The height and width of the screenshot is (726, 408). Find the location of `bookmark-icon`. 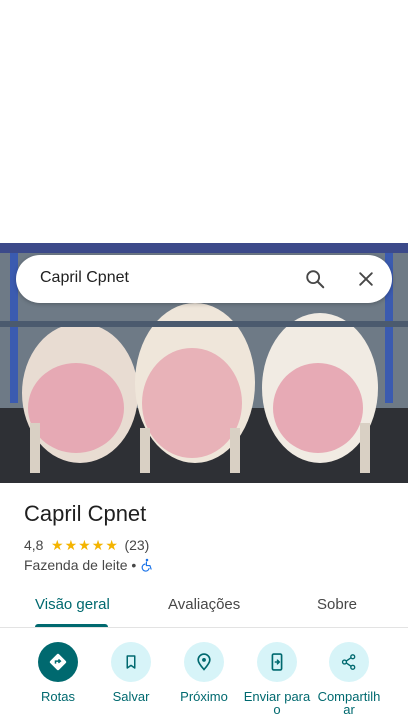

bookmark-icon is located at coordinates (131, 662).